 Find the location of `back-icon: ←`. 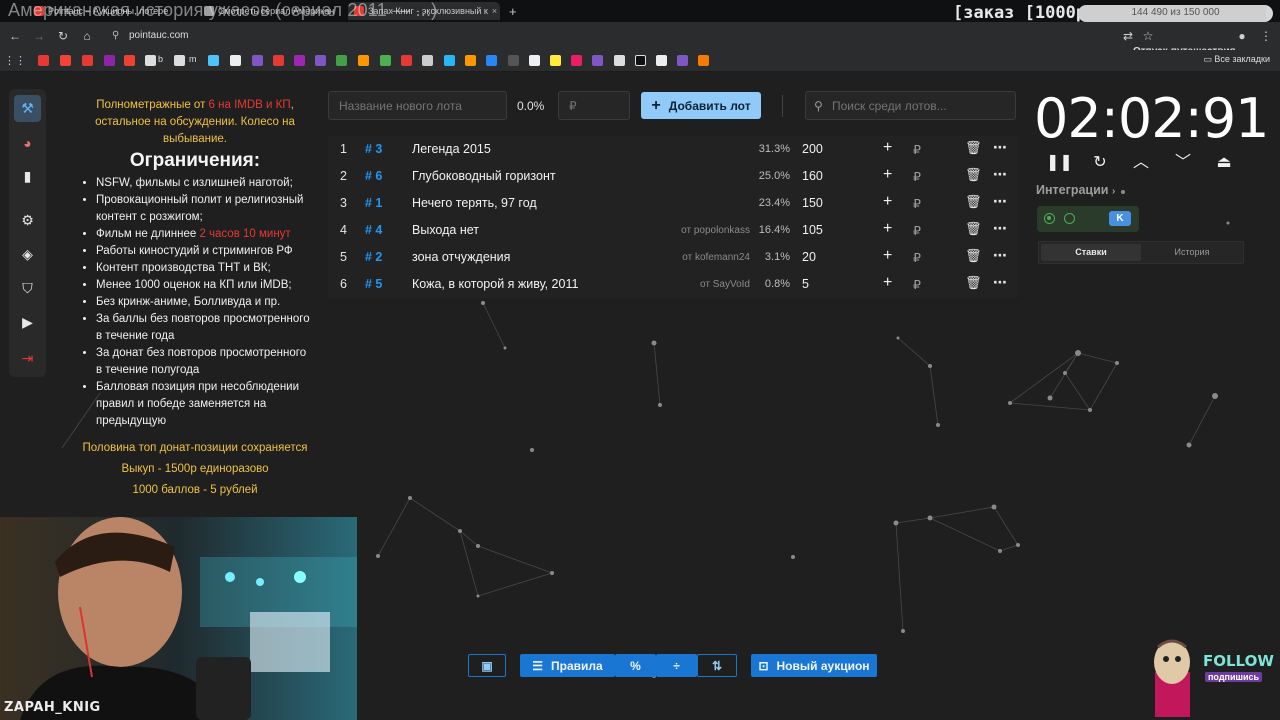

back-icon: ← is located at coordinates (15, 36).